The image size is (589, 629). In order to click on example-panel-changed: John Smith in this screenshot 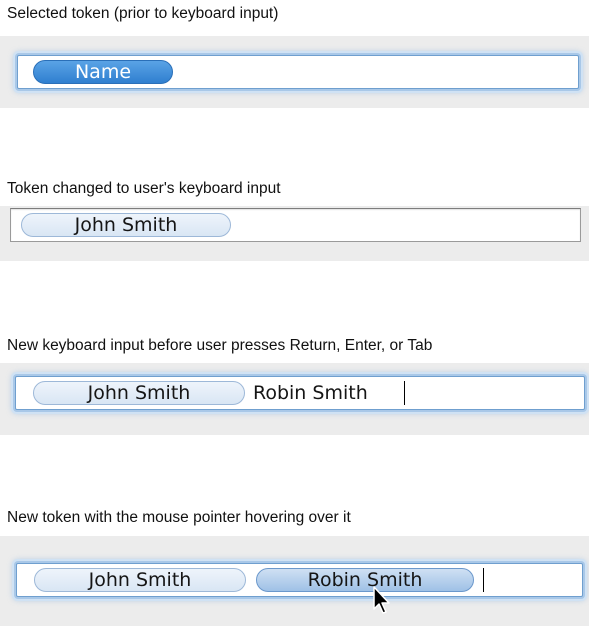, I will do `click(294, 233)`.